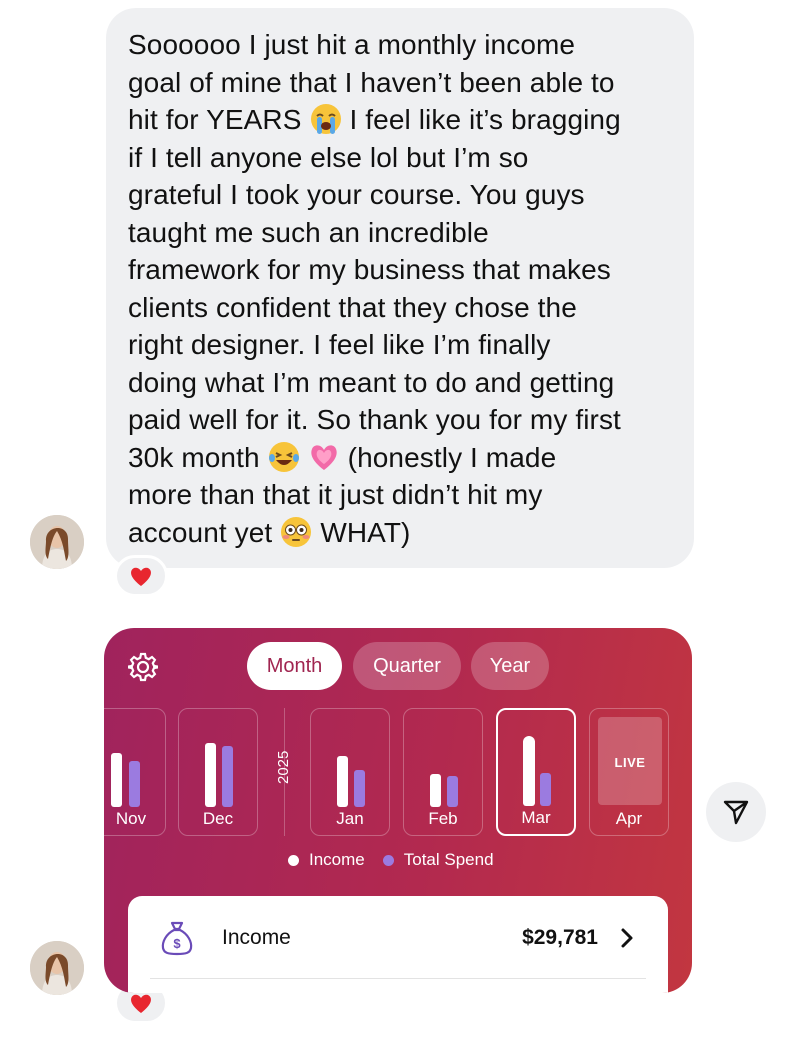 The image size is (800, 1040). Describe the element at coordinates (296, 532) in the screenshot. I see `flushed-face-icon` at that location.